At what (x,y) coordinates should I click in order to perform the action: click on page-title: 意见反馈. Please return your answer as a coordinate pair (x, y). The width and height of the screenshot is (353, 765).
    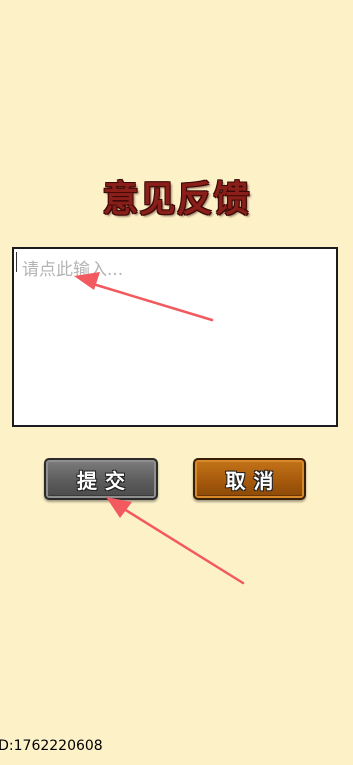
    Looking at the image, I should click on (176, 199).